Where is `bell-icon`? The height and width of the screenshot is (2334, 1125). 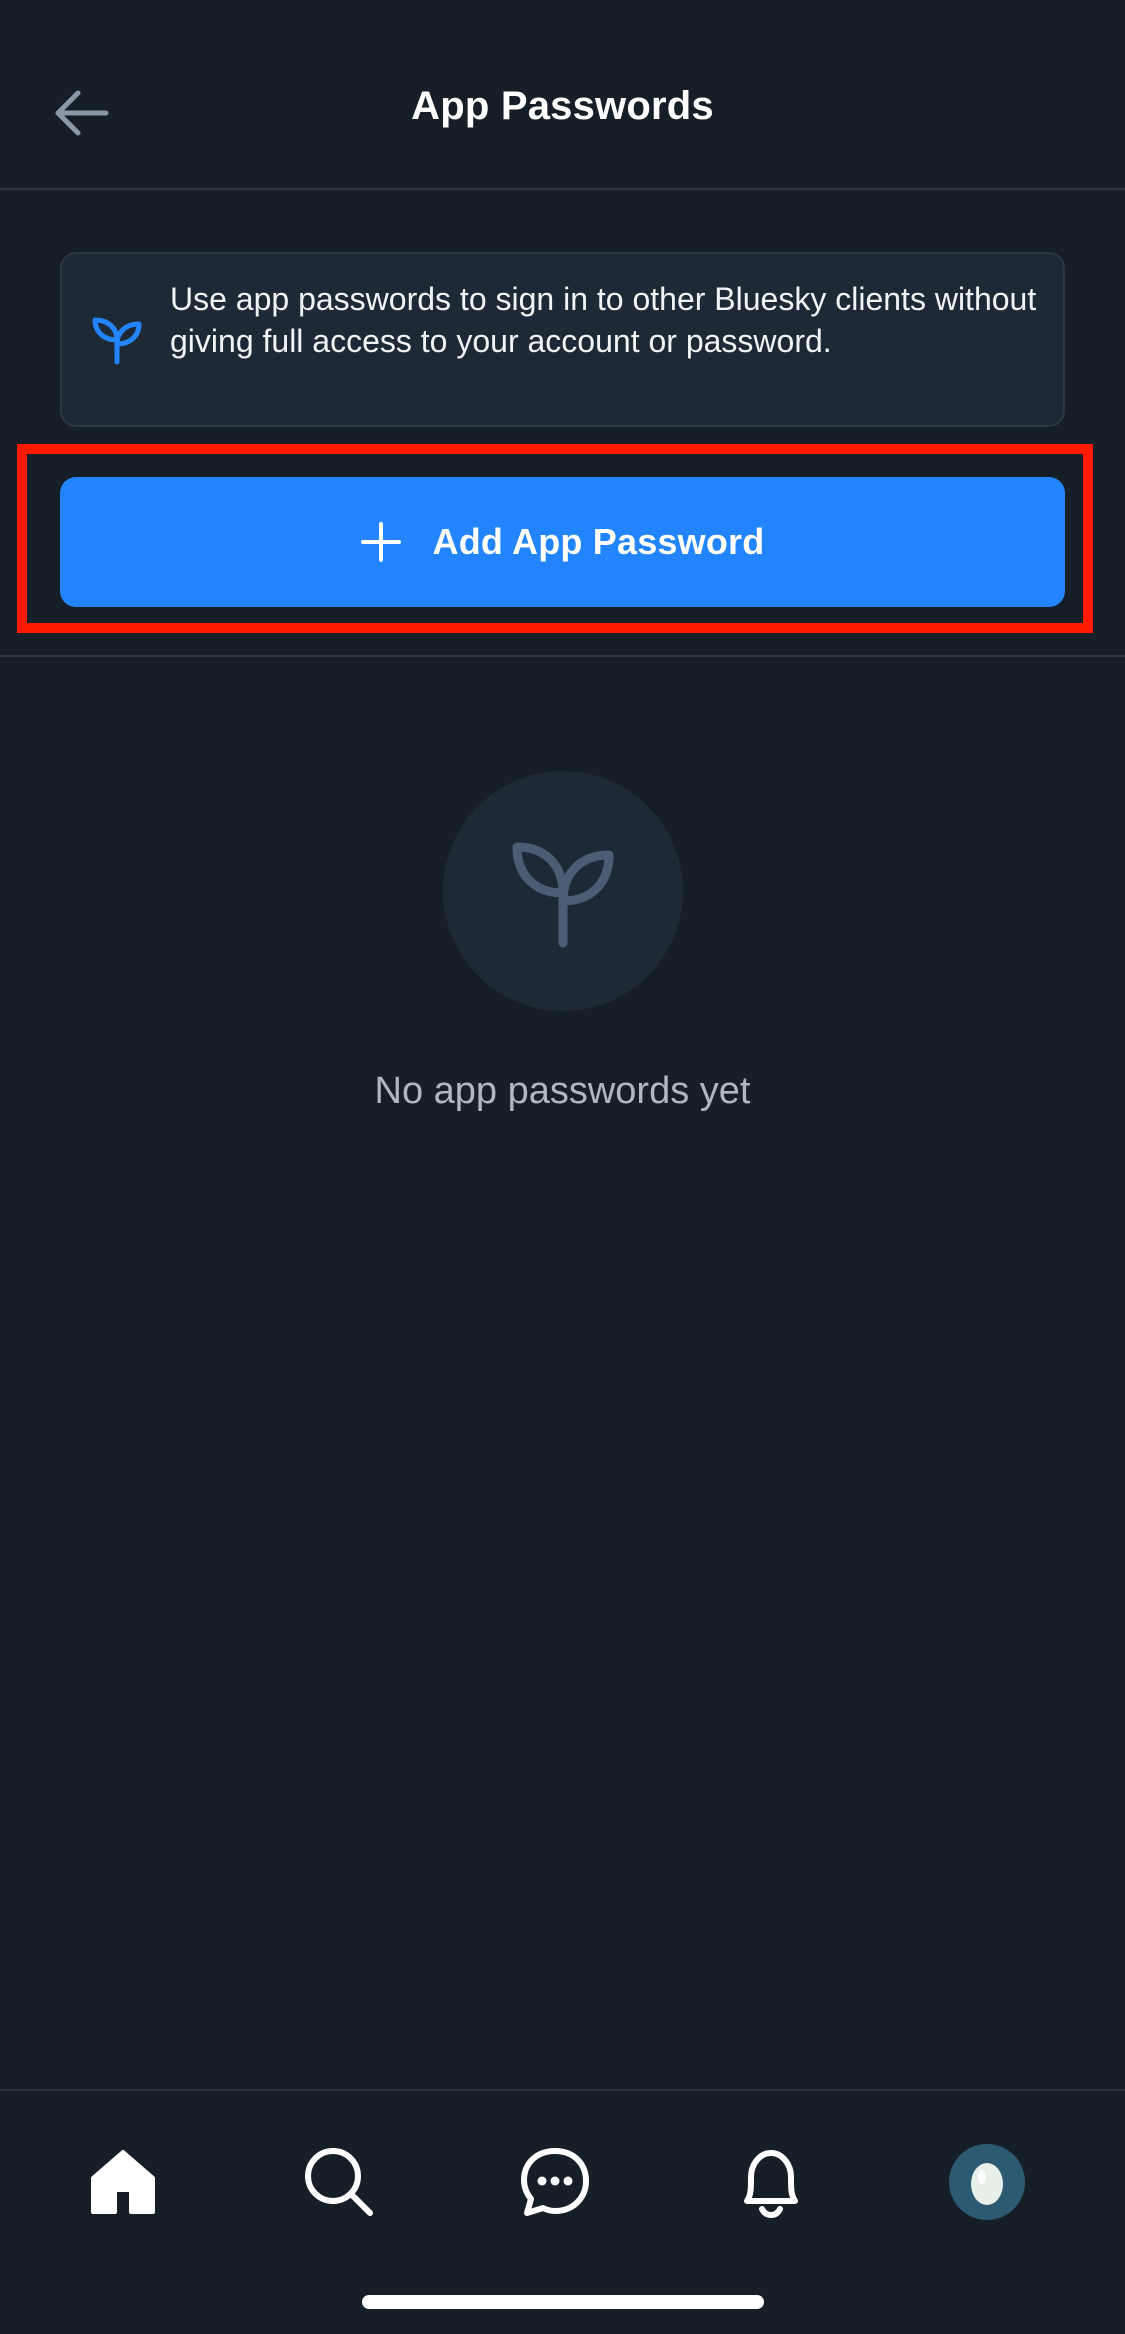
bell-icon is located at coordinates (771, 2184).